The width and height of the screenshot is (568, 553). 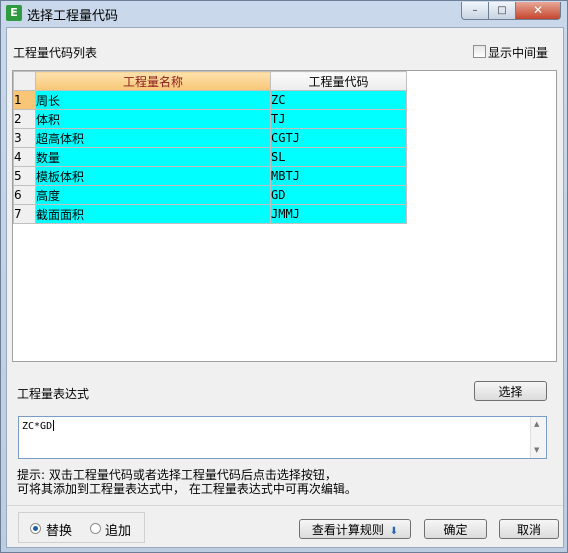 What do you see at coordinates (24, 176) in the screenshot?
I see `row-number: 5` at bounding box center [24, 176].